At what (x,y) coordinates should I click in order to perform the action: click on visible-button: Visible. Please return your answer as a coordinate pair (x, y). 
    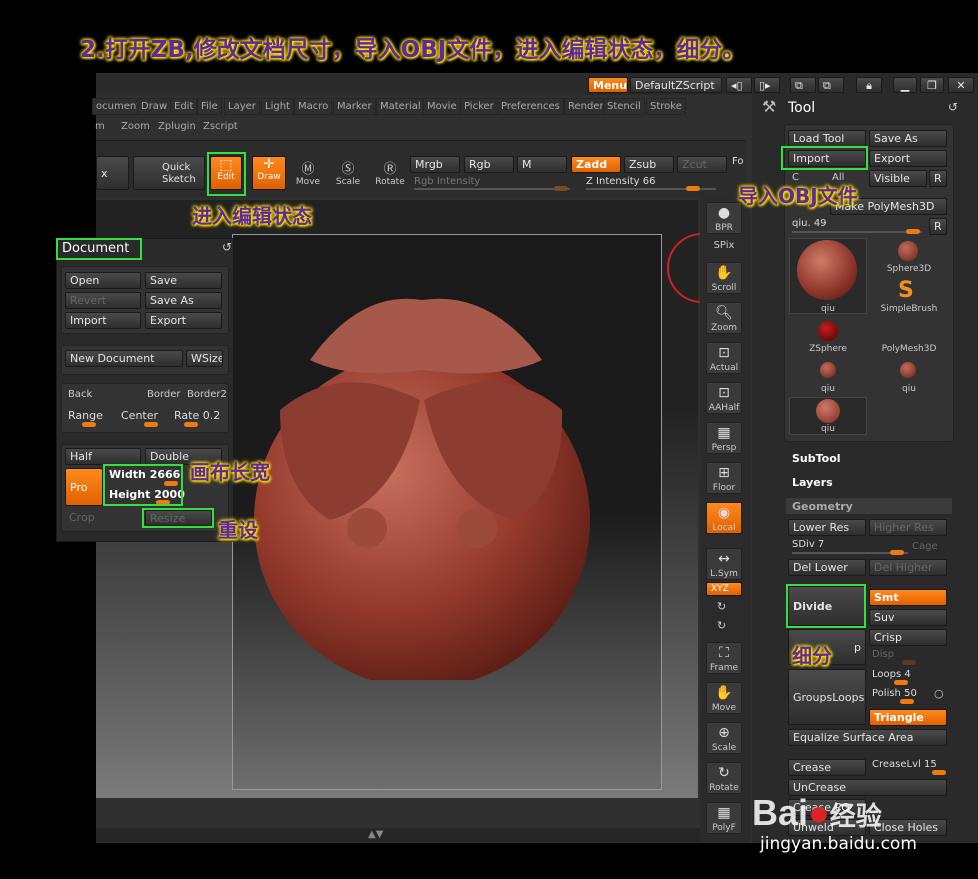
    Looking at the image, I should click on (898, 178).